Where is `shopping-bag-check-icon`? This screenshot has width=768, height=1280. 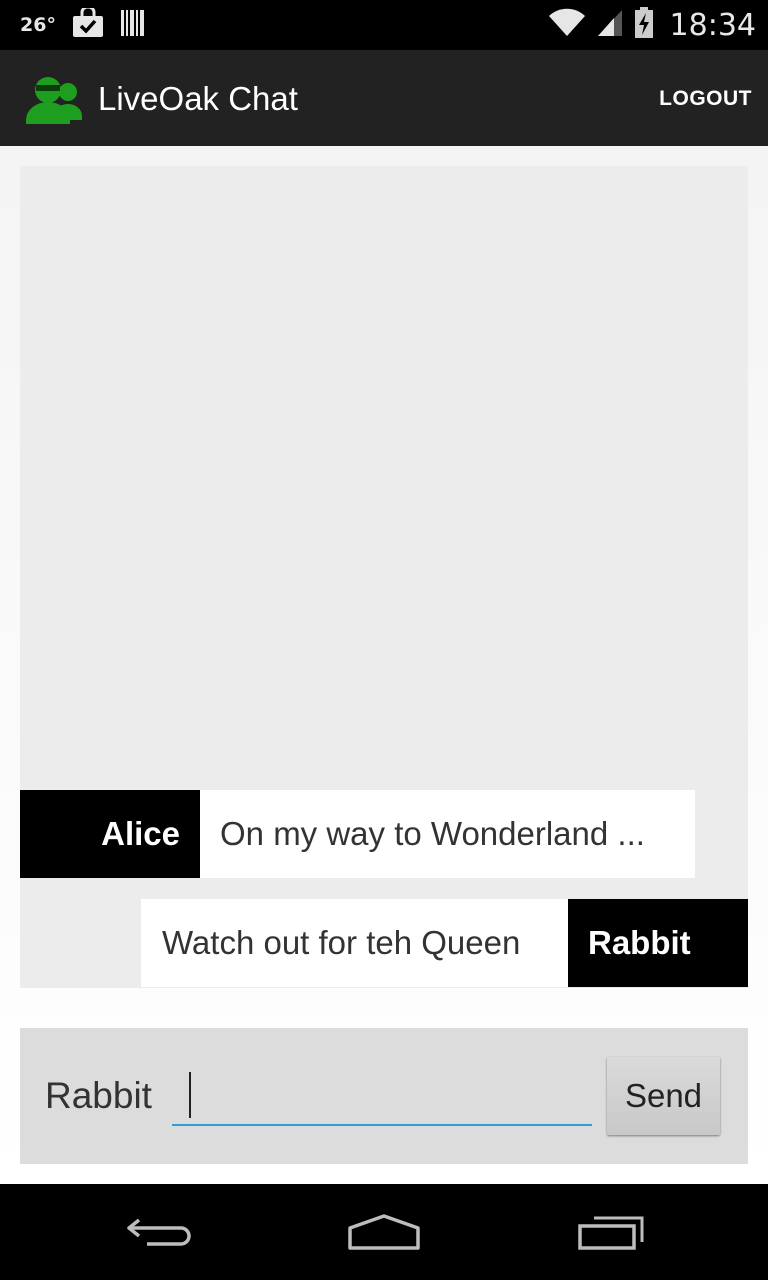 shopping-bag-check-icon is located at coordinates (88, 24).